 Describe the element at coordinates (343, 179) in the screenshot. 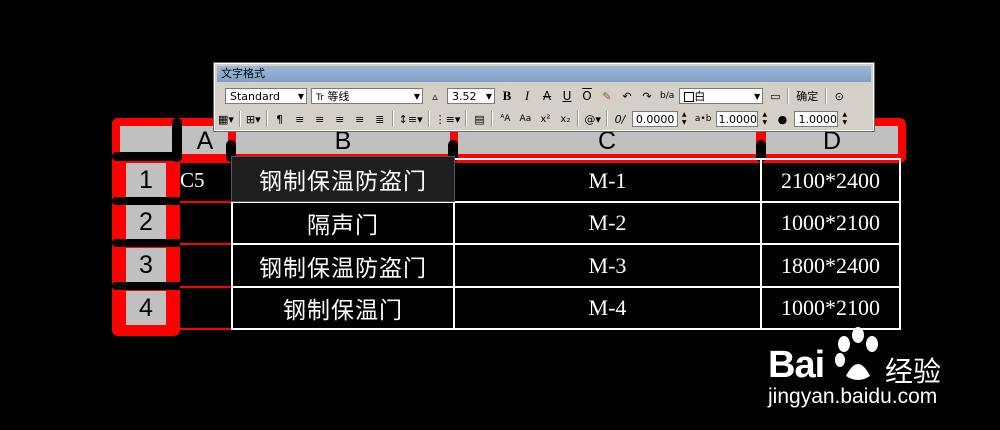

I see `cell-b1-editing: 钢制保温防盗门` at that location.